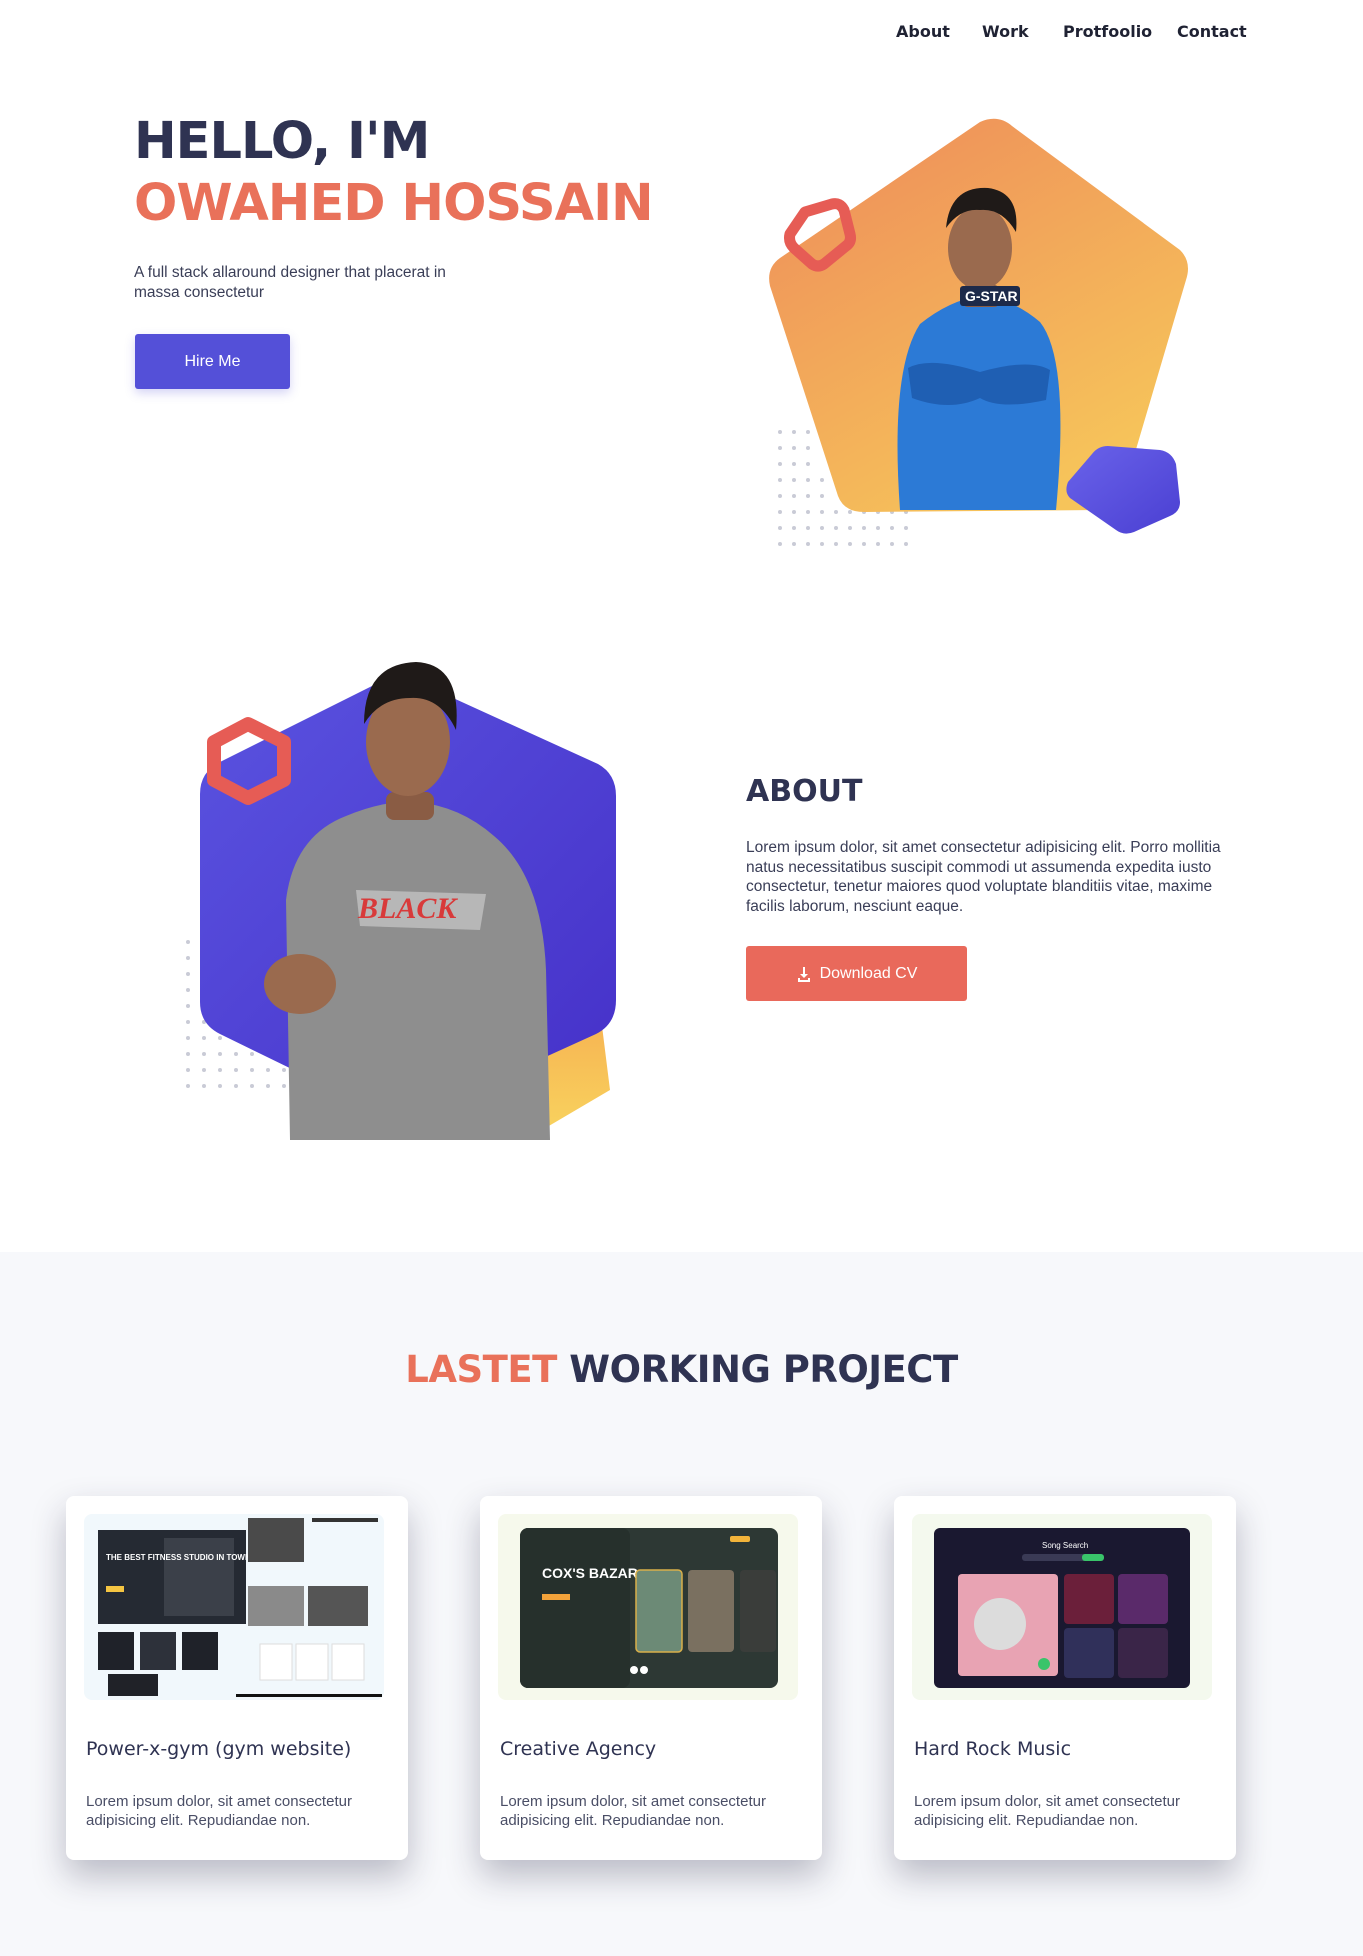 The width and height of the screenshot is (1363, 1956). Describe the element at coordinates (1107, 31) in the screenshot. I see `nav-portfolio-link: Protfoolio` at that location.